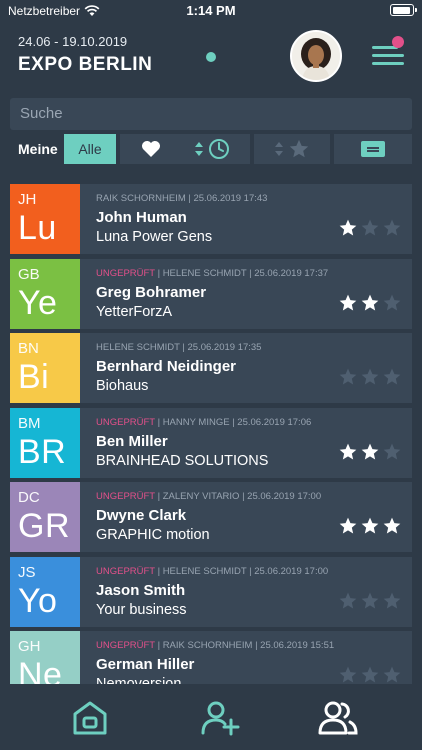 The height and width of the screenshot is (750, 422). I want to click on contact-name: Greg Bohramer, so click(151, 292).